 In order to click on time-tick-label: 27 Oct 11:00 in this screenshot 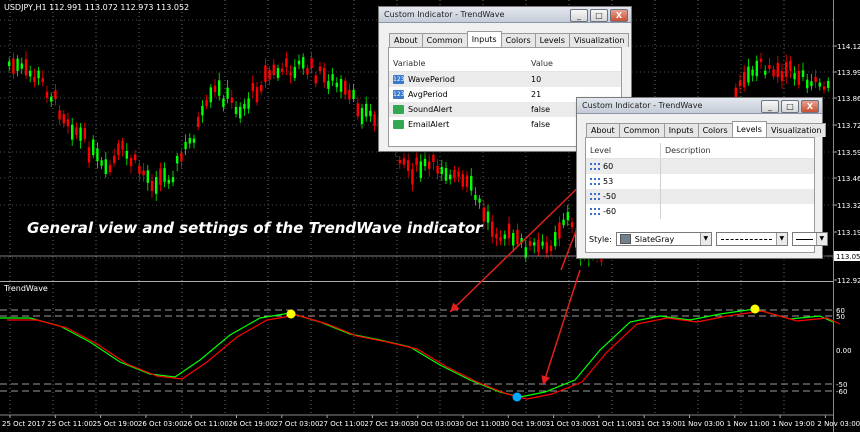, I will do `click(342, 424)`.